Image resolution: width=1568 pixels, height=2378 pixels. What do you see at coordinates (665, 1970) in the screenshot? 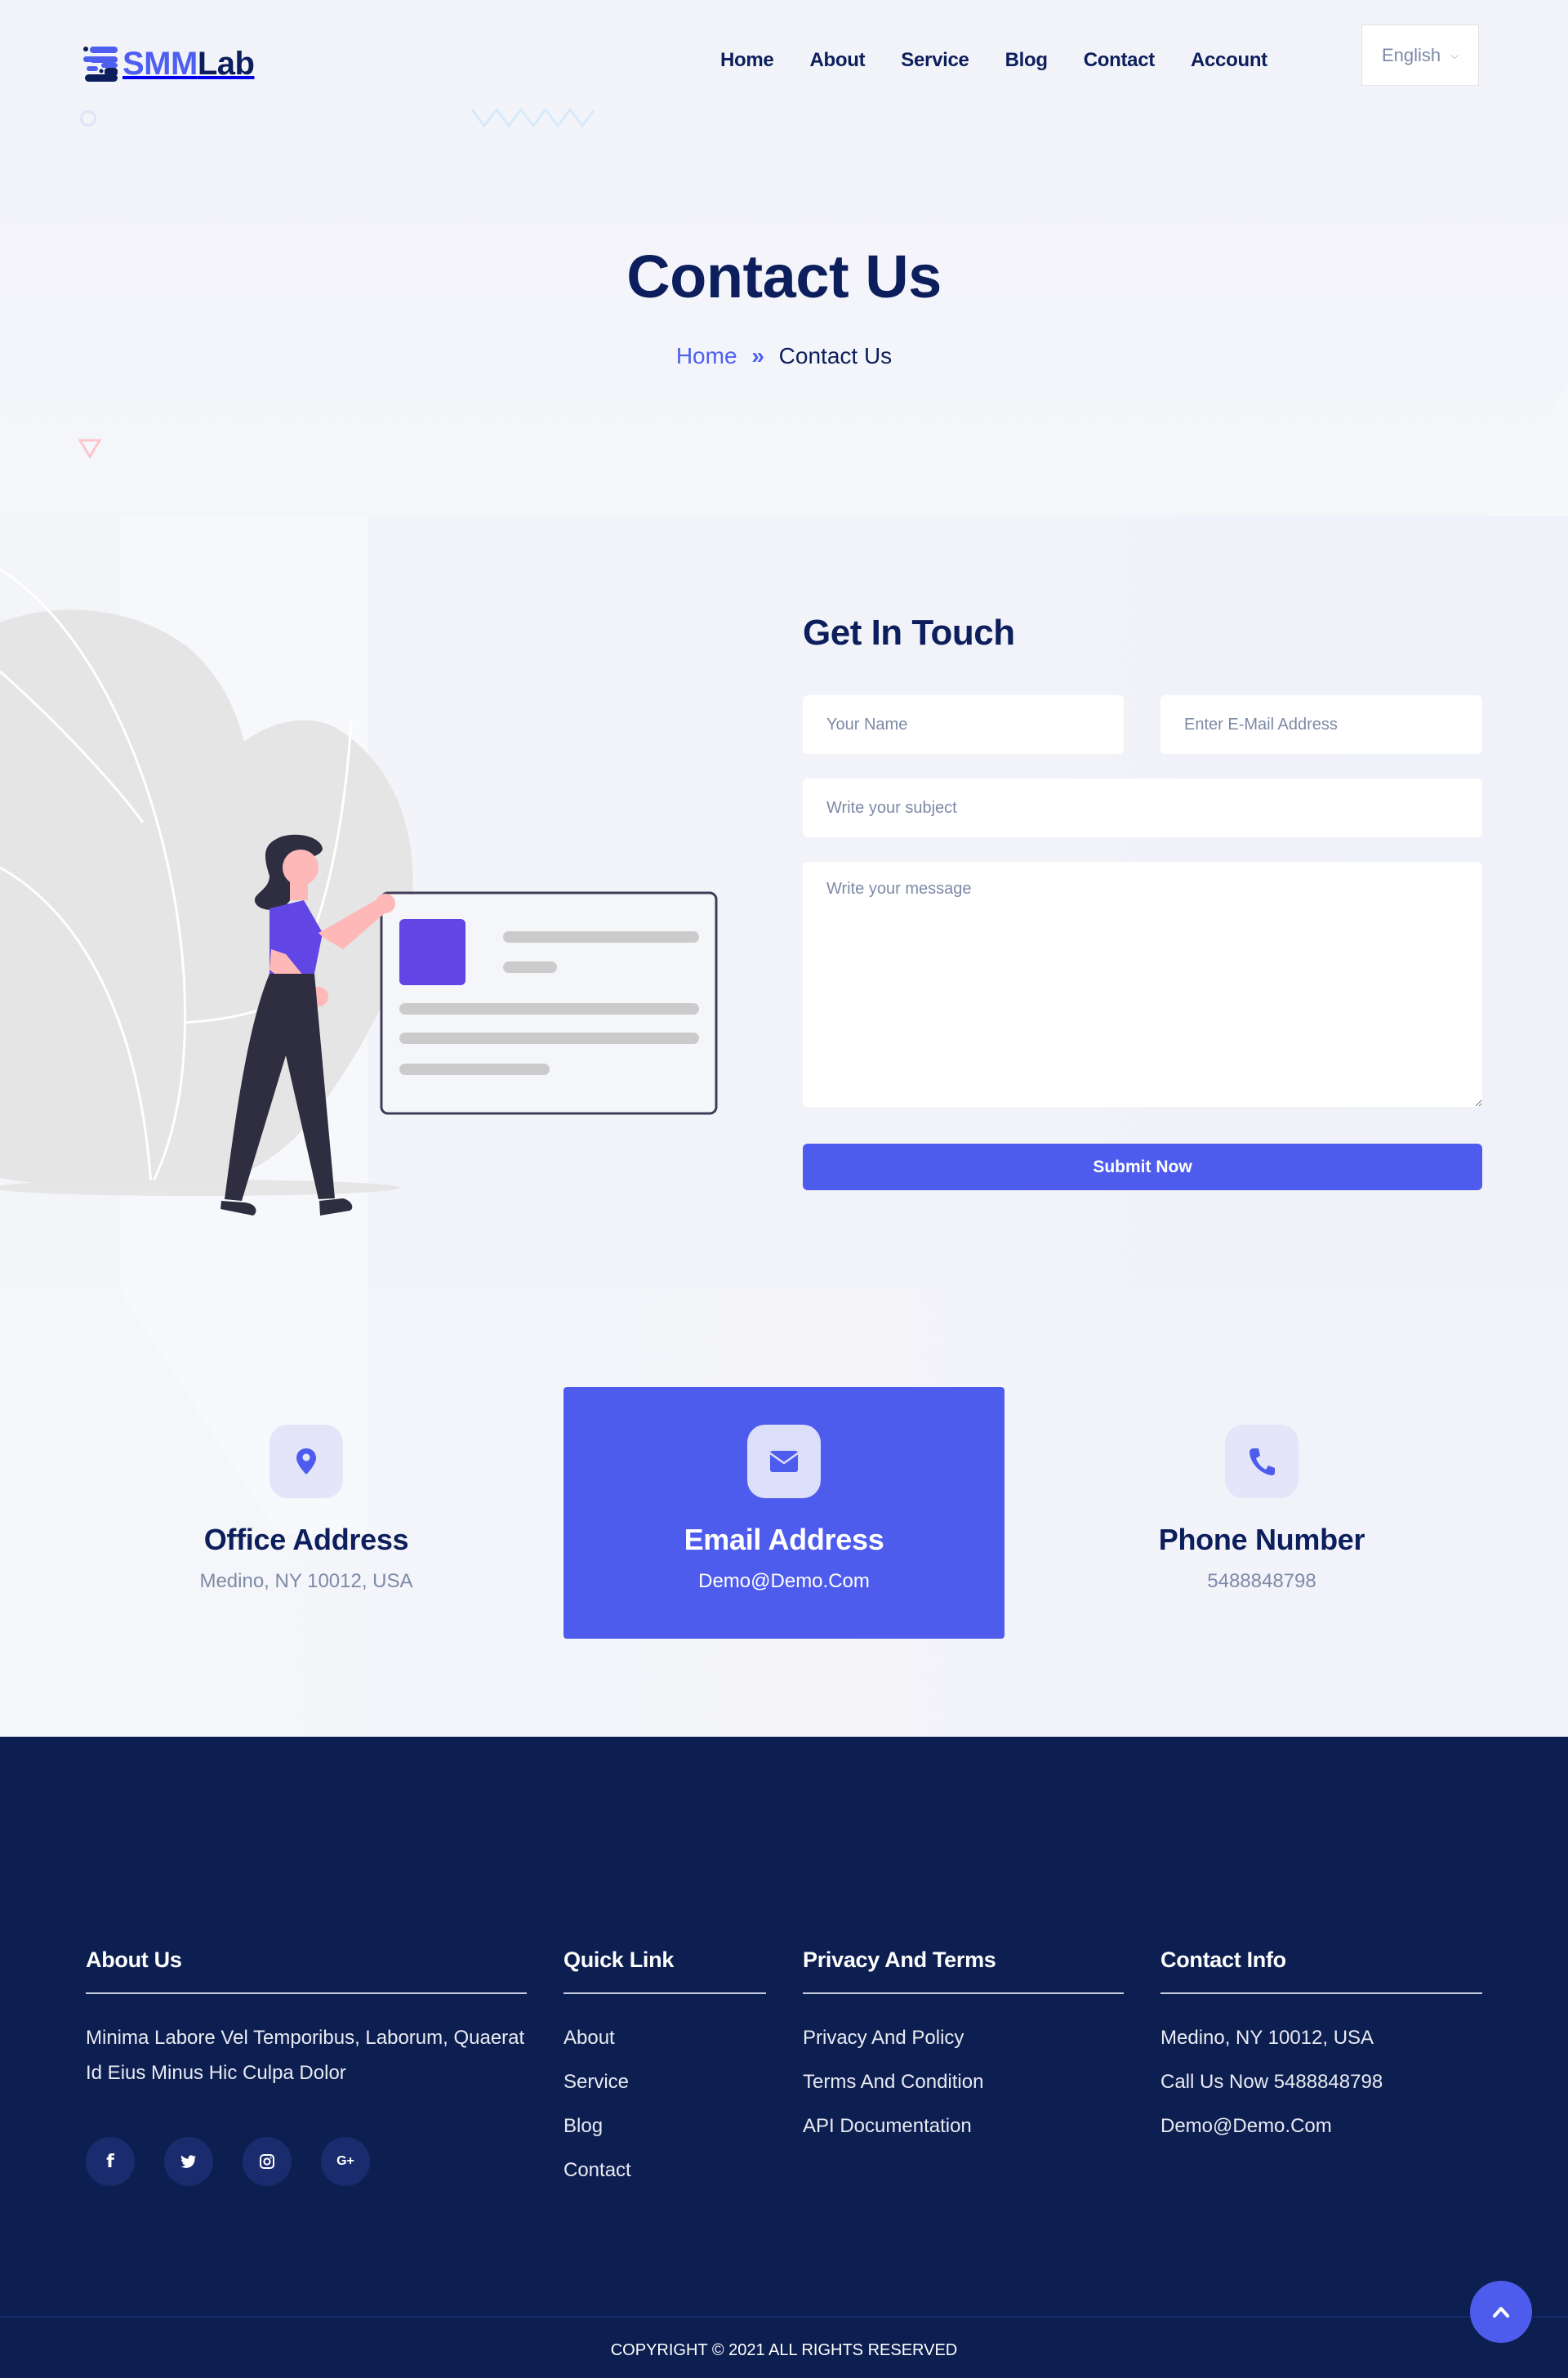
I see `footer-quick-links-title: Quick Link` at bounding box center [665, 1970].